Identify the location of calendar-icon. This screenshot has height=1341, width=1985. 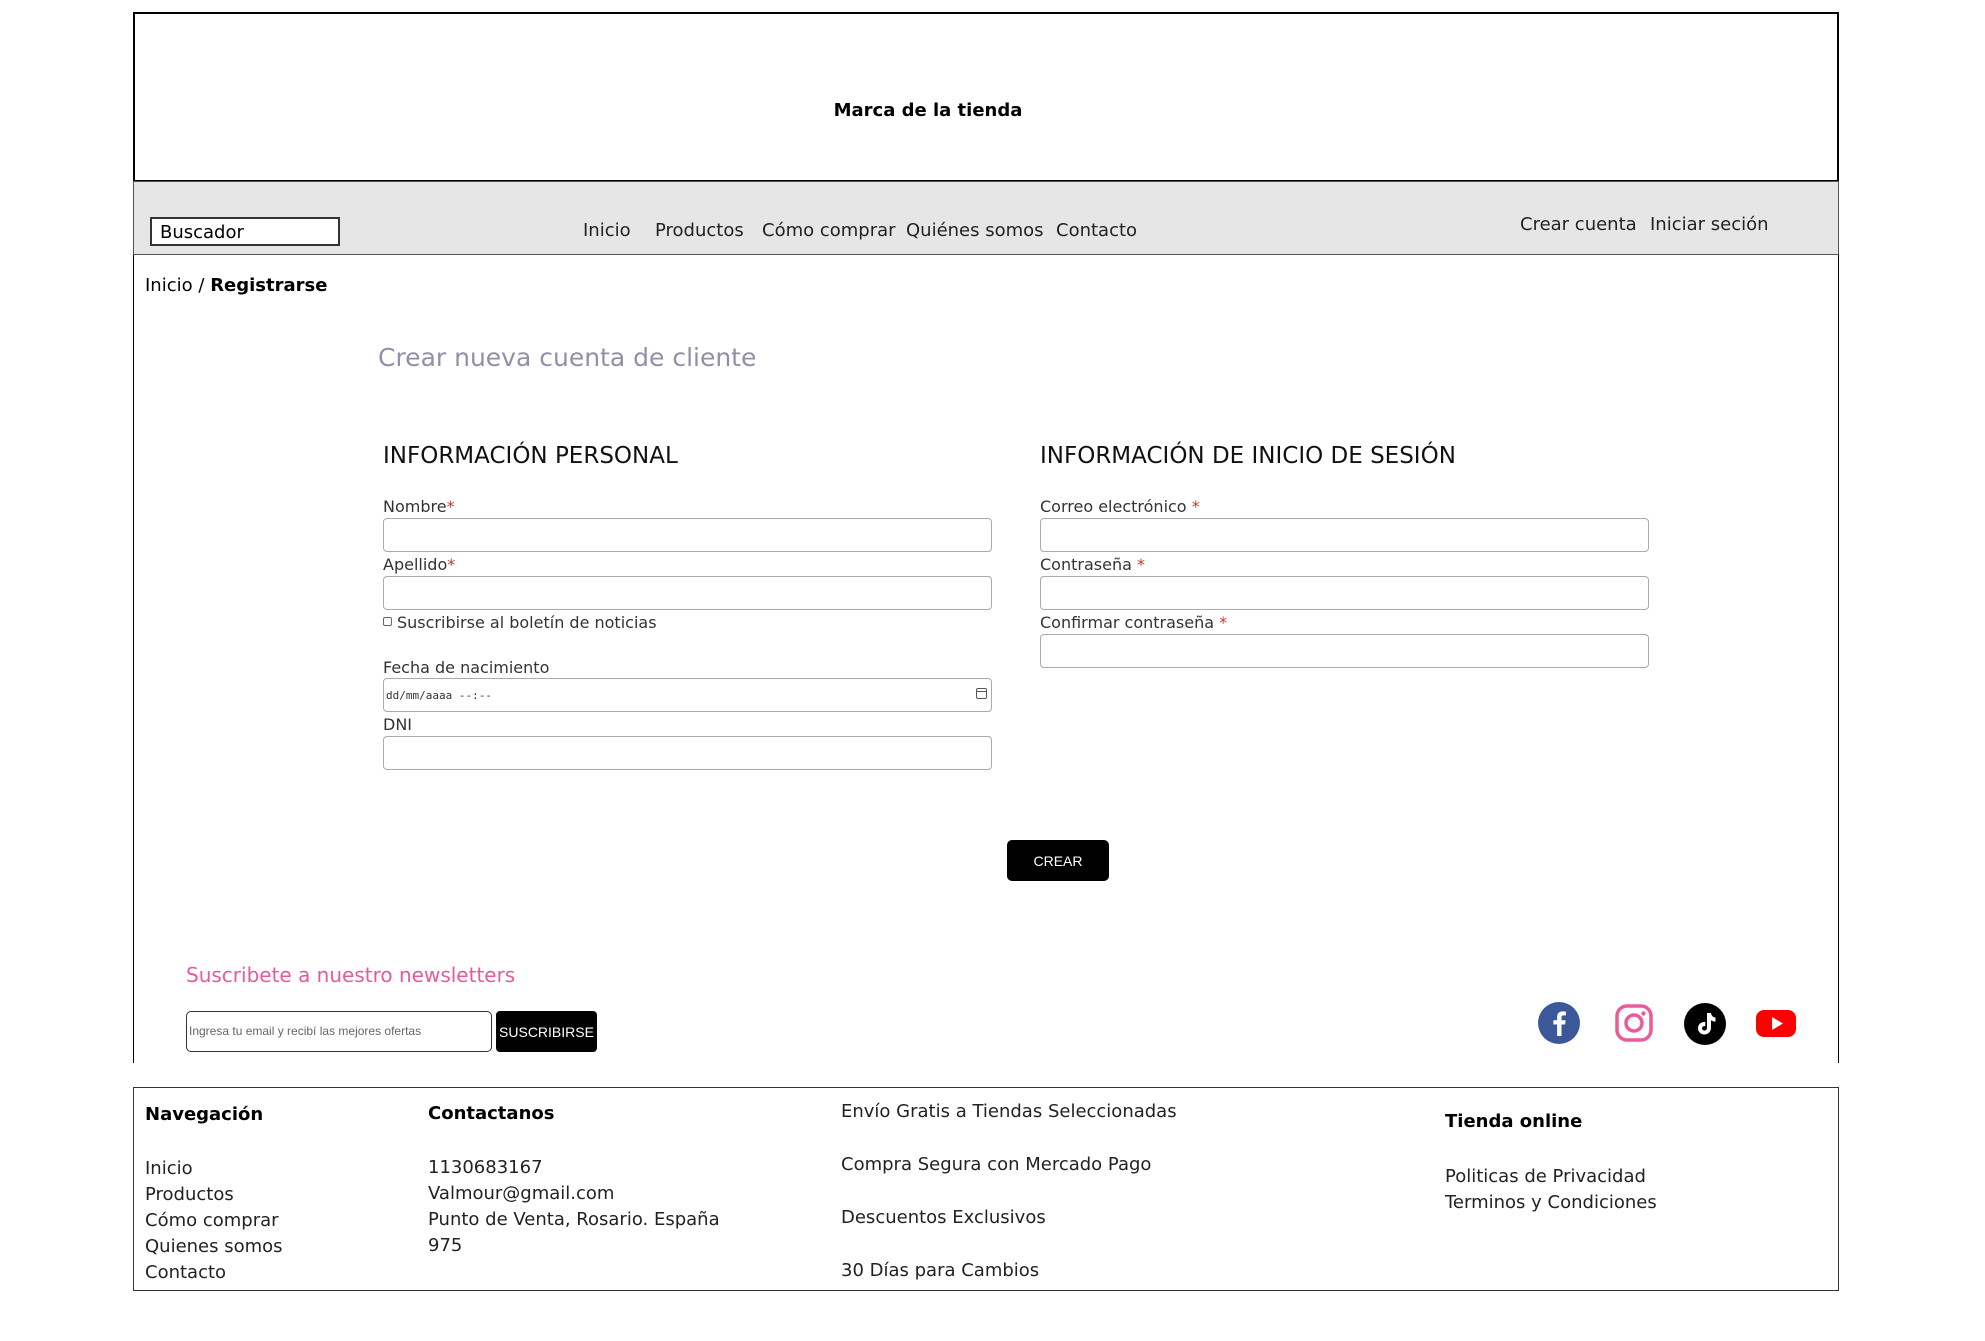
(981, 693).